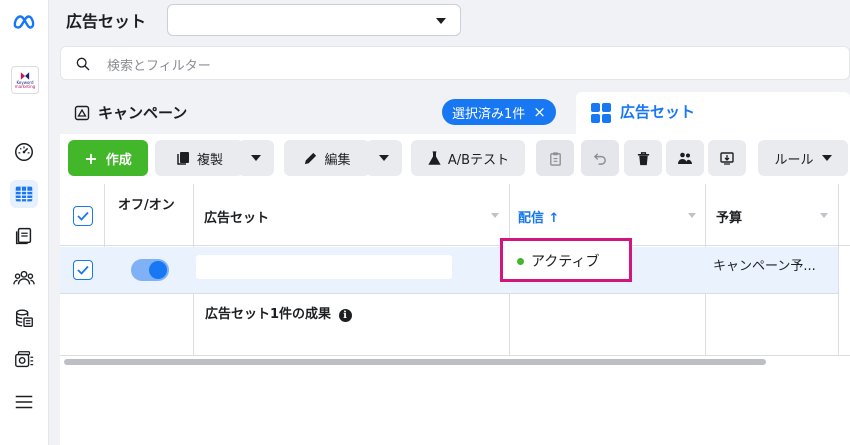 This screenshot has width=850, height=445. I want to click on page-title: 広告セット, so click(106, 21).